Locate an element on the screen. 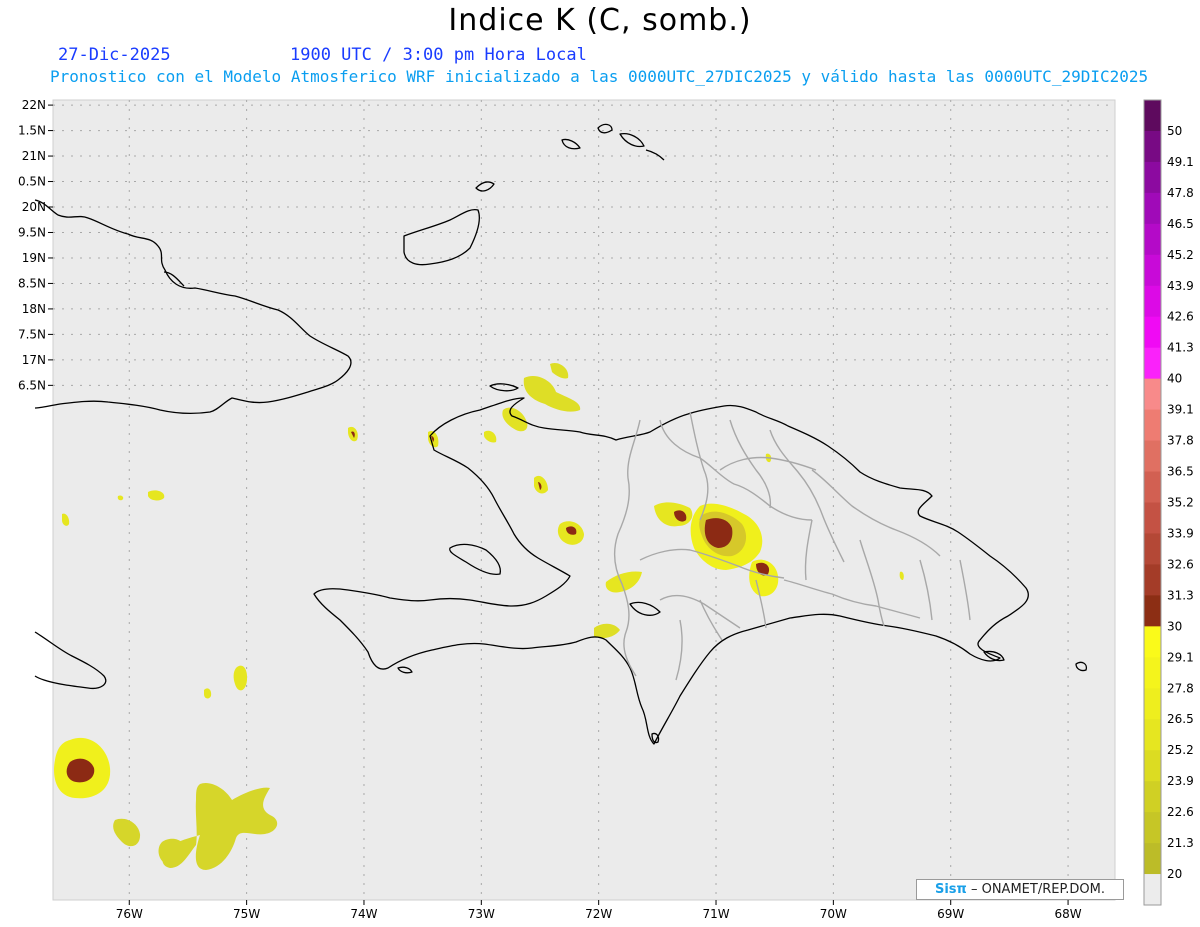 This screenshot has width=1200, height=927. lat-tick-label: 17N is located at coordinates (34, 360).